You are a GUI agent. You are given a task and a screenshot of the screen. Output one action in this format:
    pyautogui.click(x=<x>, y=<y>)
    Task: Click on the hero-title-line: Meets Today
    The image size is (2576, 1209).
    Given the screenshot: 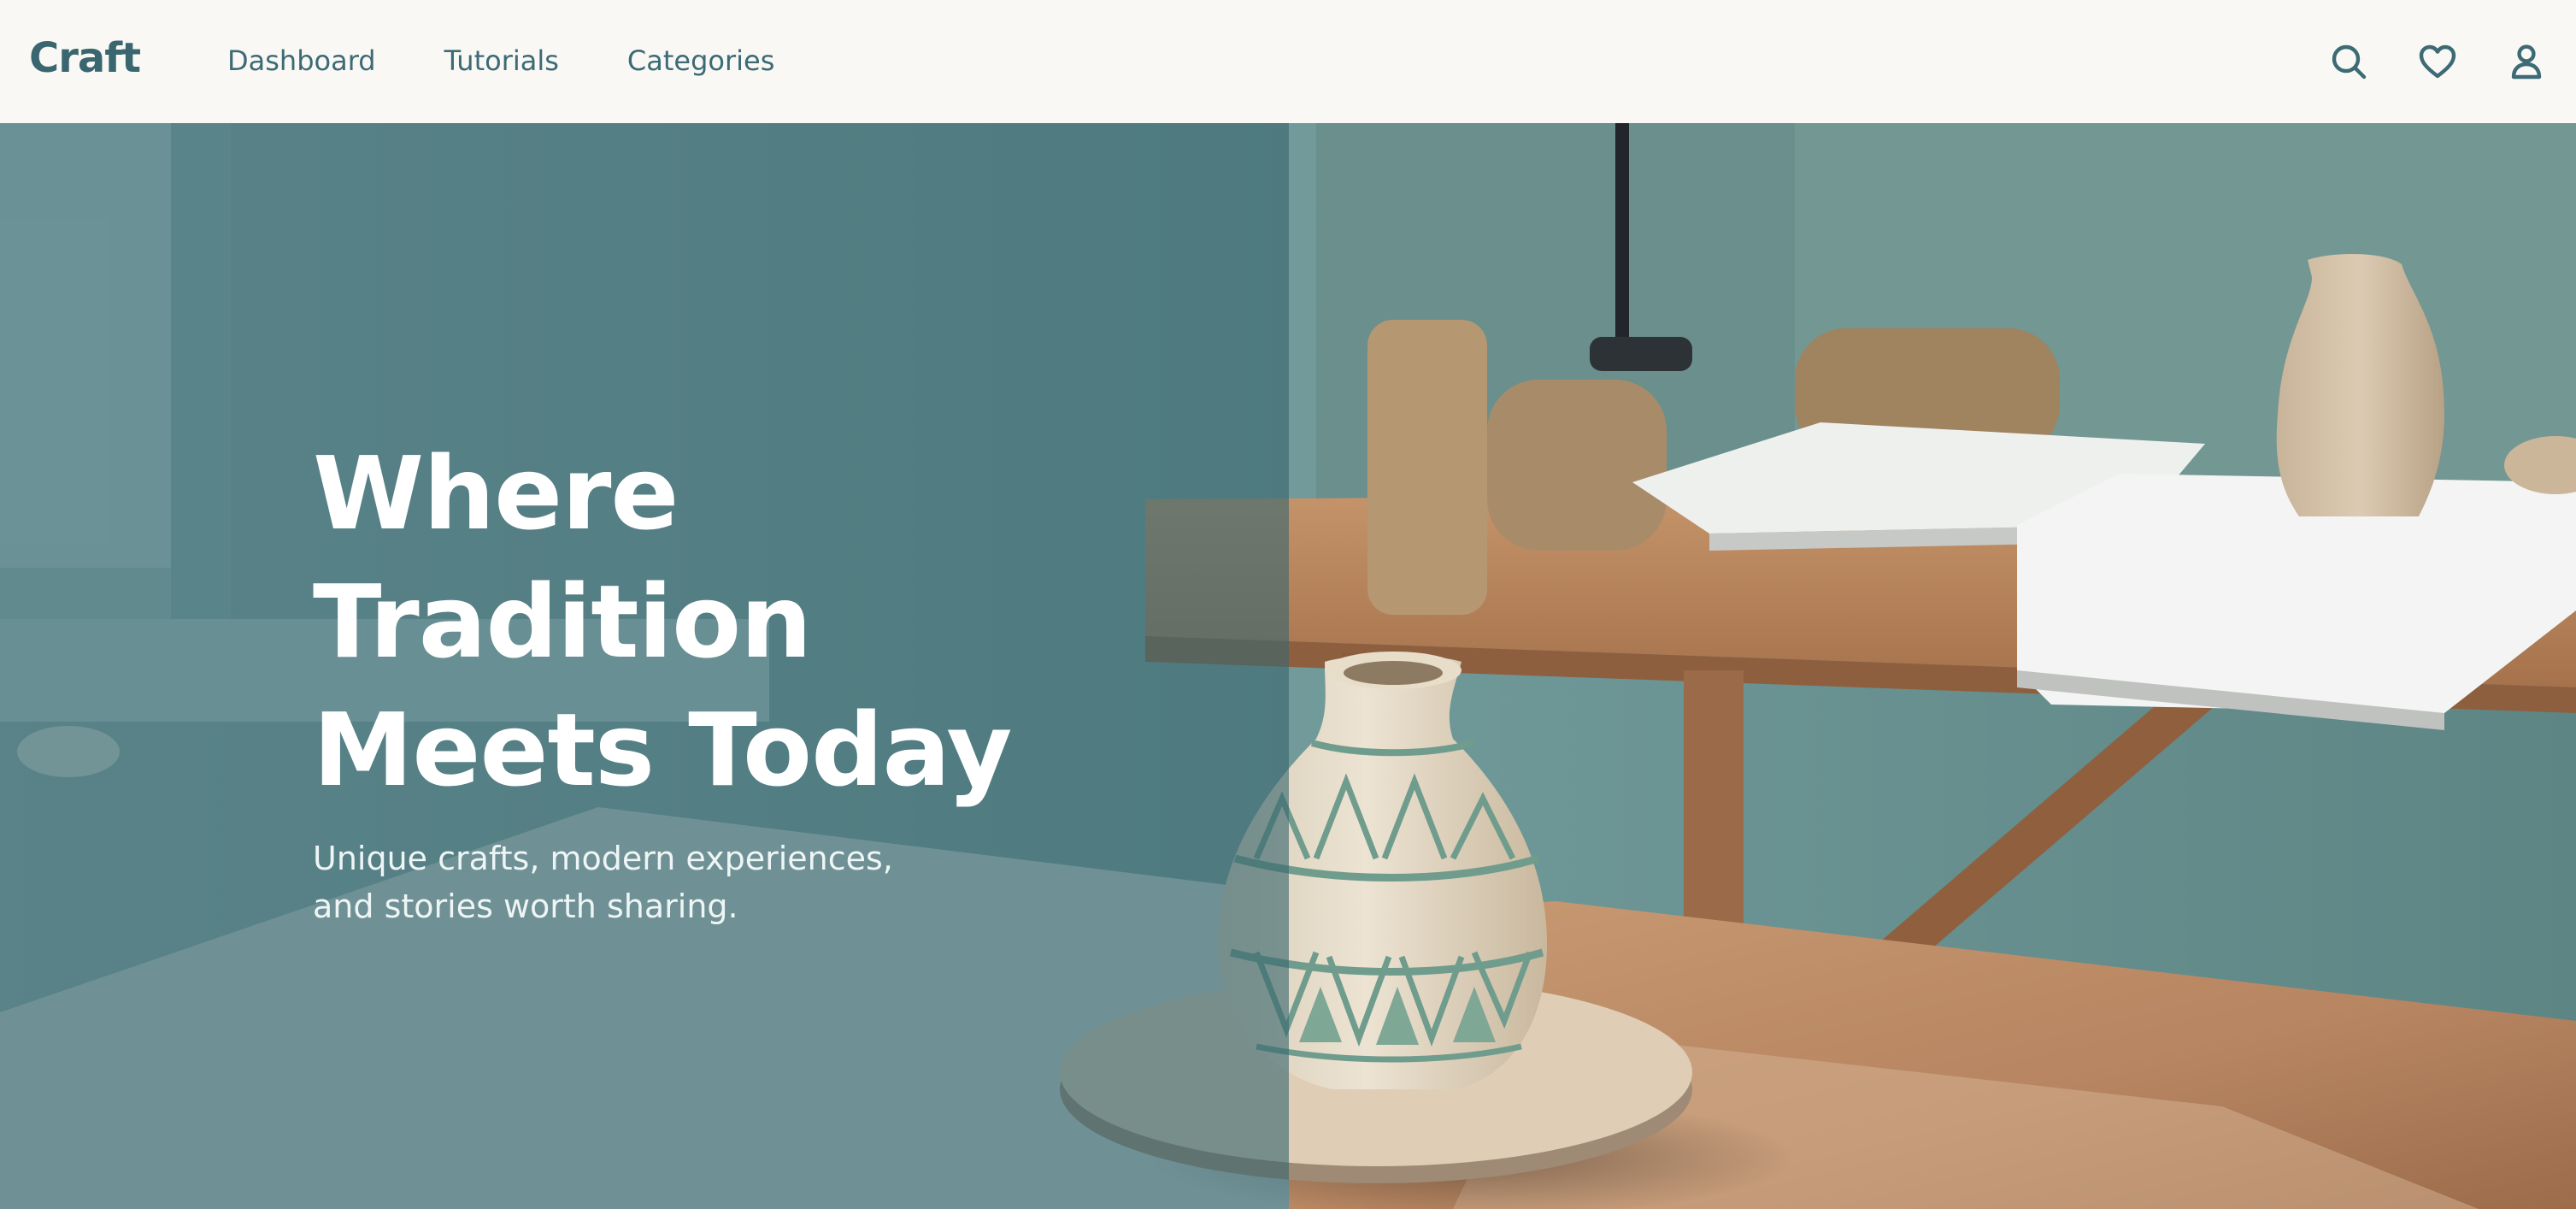 What is the action you would take?
    pyautogui.click(x=662, y=750)
    